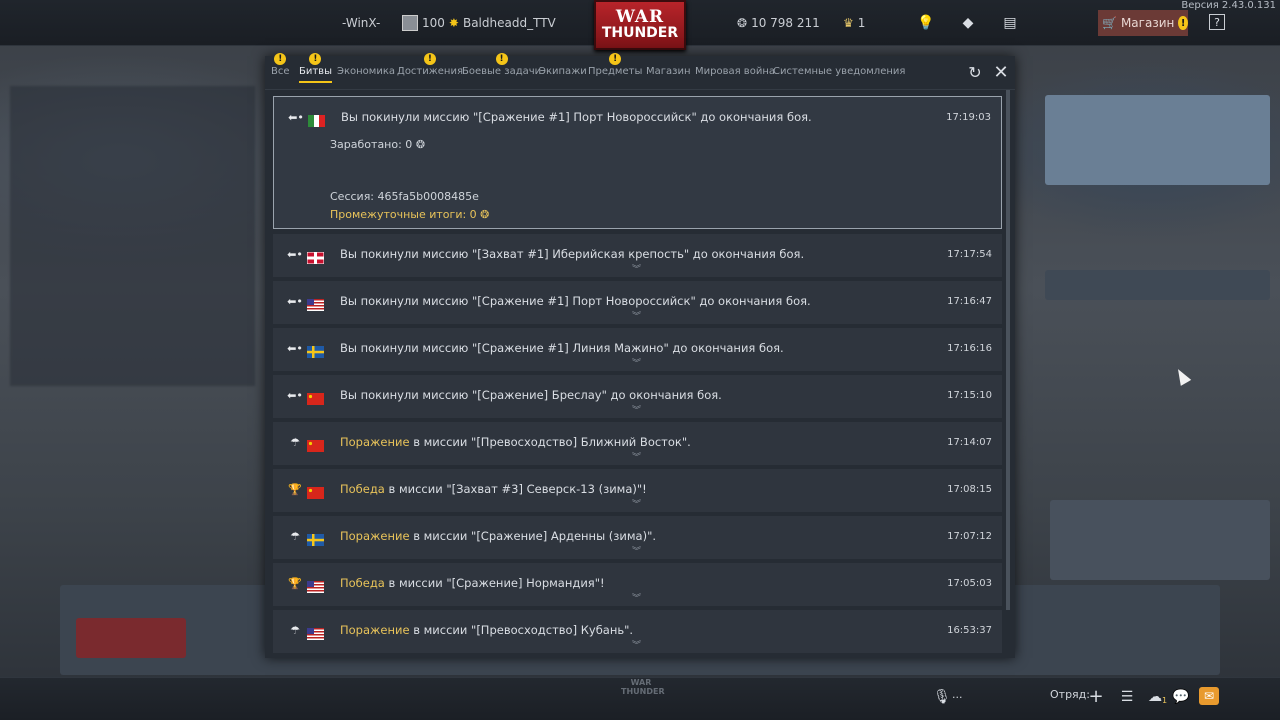 The width and height of the screenshot is (1280, 720). I want to click on lightbulb-icon: 💡, so click(926, 23).